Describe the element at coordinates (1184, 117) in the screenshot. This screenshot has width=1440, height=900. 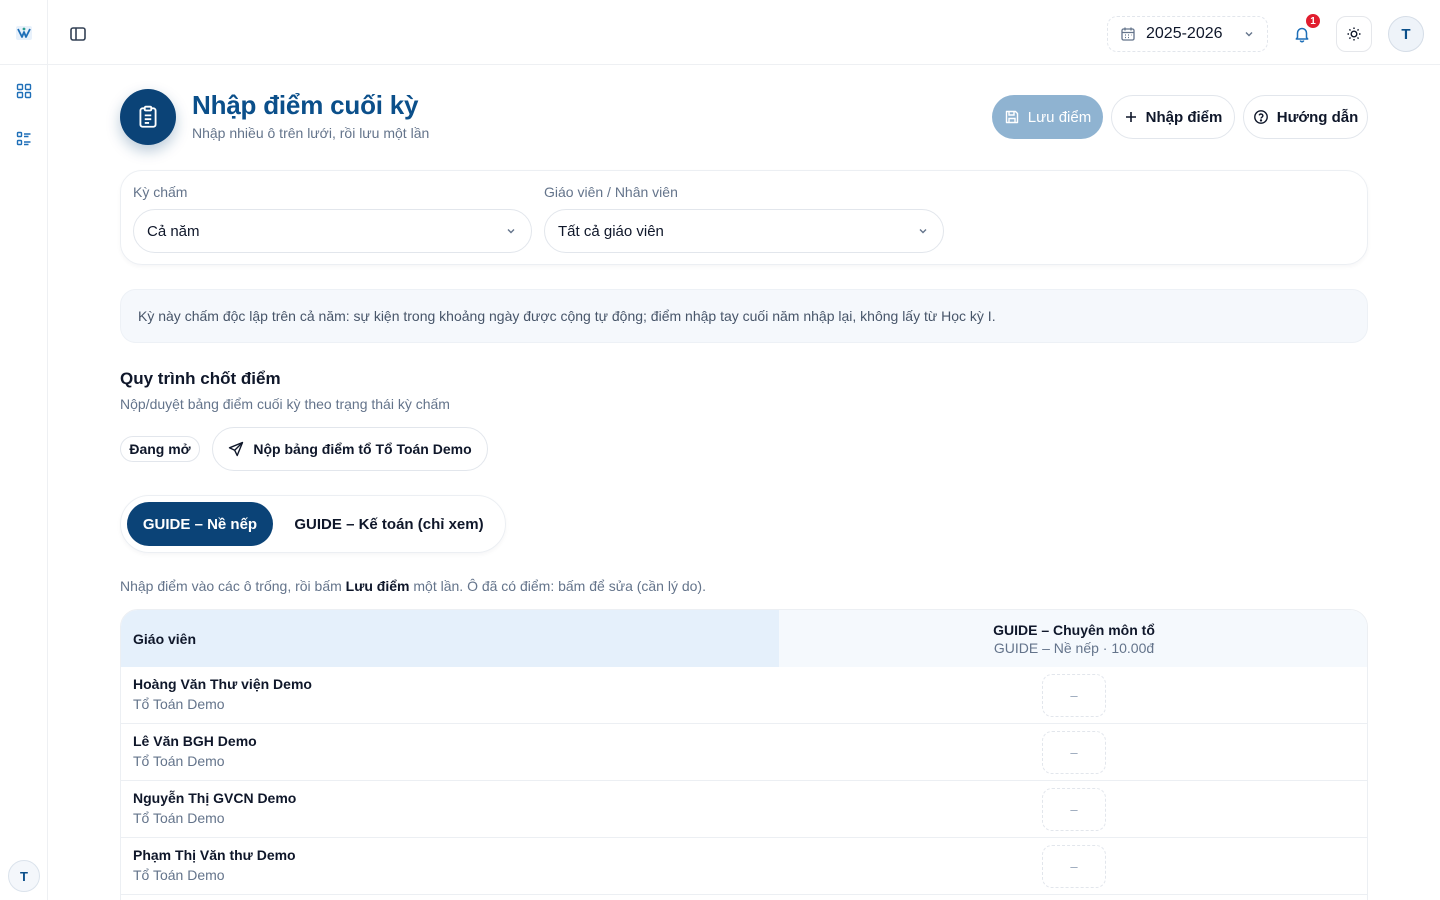
I see `import-scores-label: Nhập điểm` at that location.